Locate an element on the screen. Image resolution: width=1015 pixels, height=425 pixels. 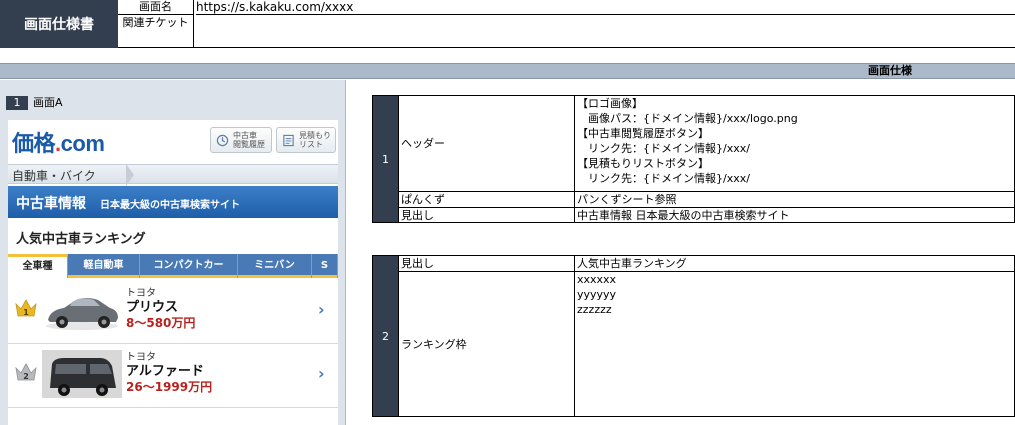
tab-kei: 軽自動車 is located at coordinates (104, 266).